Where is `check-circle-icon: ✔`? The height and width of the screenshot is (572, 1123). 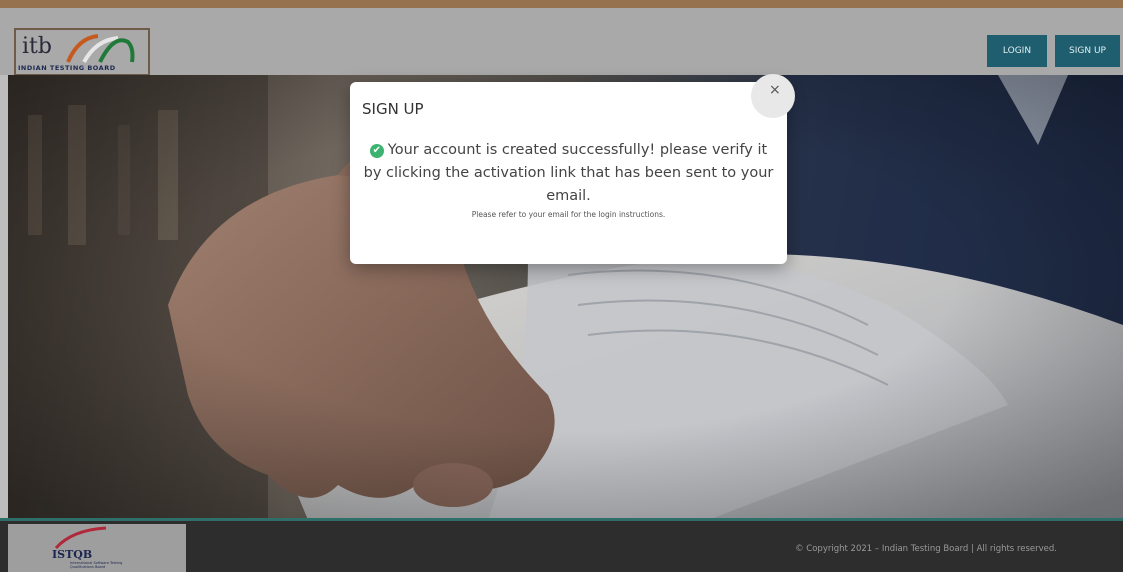 check-circle-icon: ✔ is located at coordinates (376, 151).